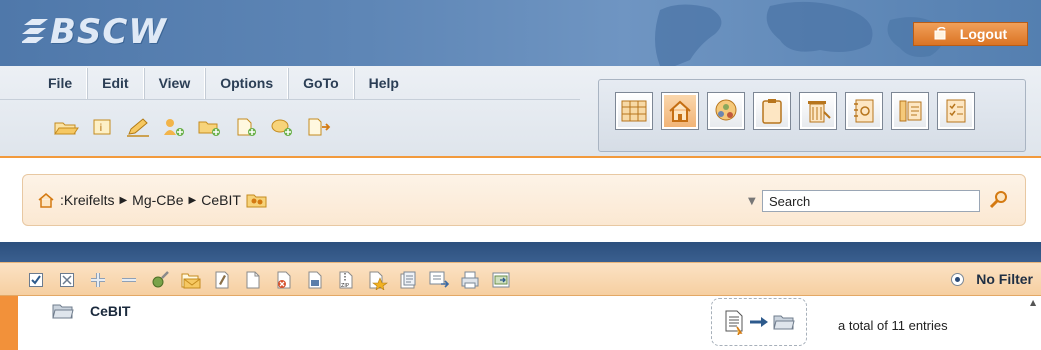 The width and height of the screenshot is (1041, 350). What do you see at coordinates (795, 111) in the screenshot?
I see `nav-icons` at bounding box center [795, 111].